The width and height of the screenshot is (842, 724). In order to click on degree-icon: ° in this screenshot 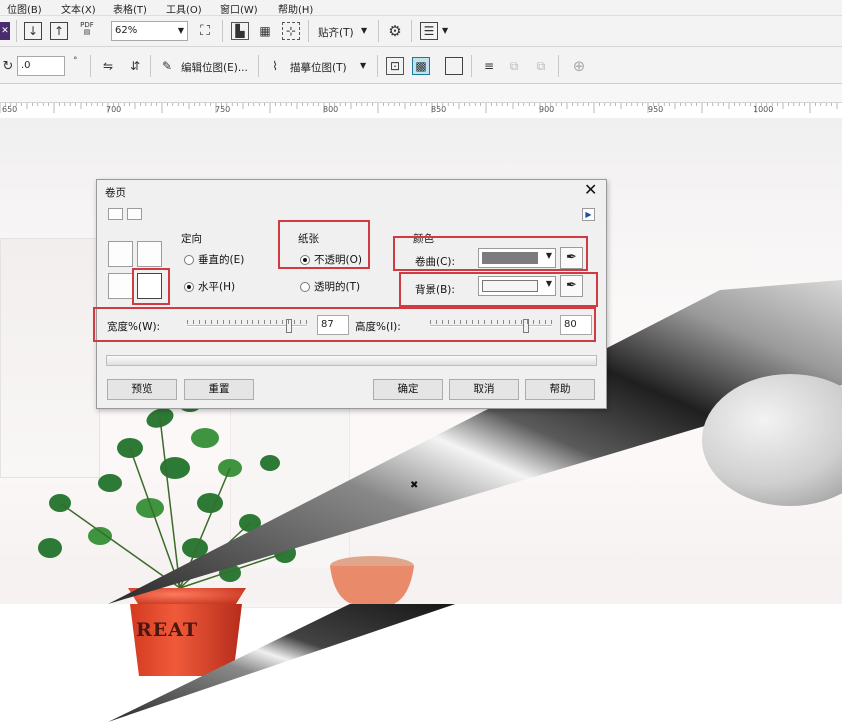, I will do `click(75, 61)`.